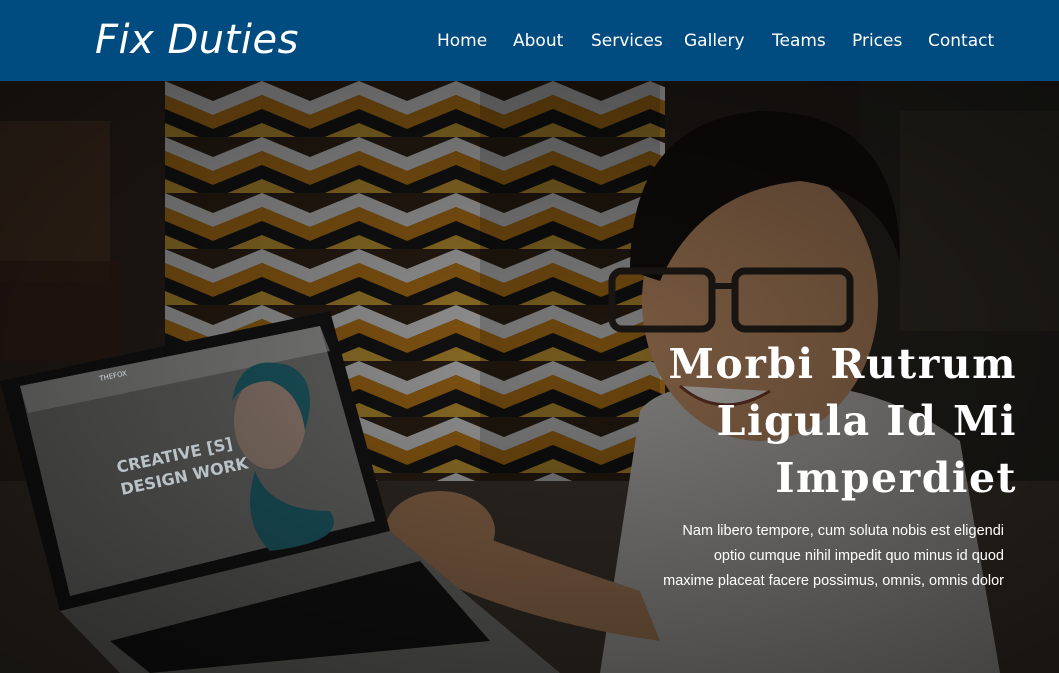  I want to click on nav-prices-link: Prices, so click(877, 41).